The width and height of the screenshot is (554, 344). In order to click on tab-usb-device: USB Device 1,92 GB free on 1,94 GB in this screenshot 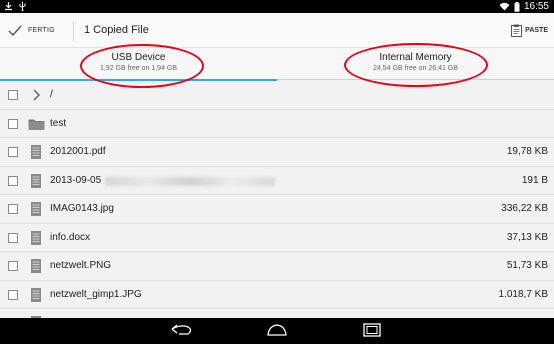, I will do `click(138, 64)`.